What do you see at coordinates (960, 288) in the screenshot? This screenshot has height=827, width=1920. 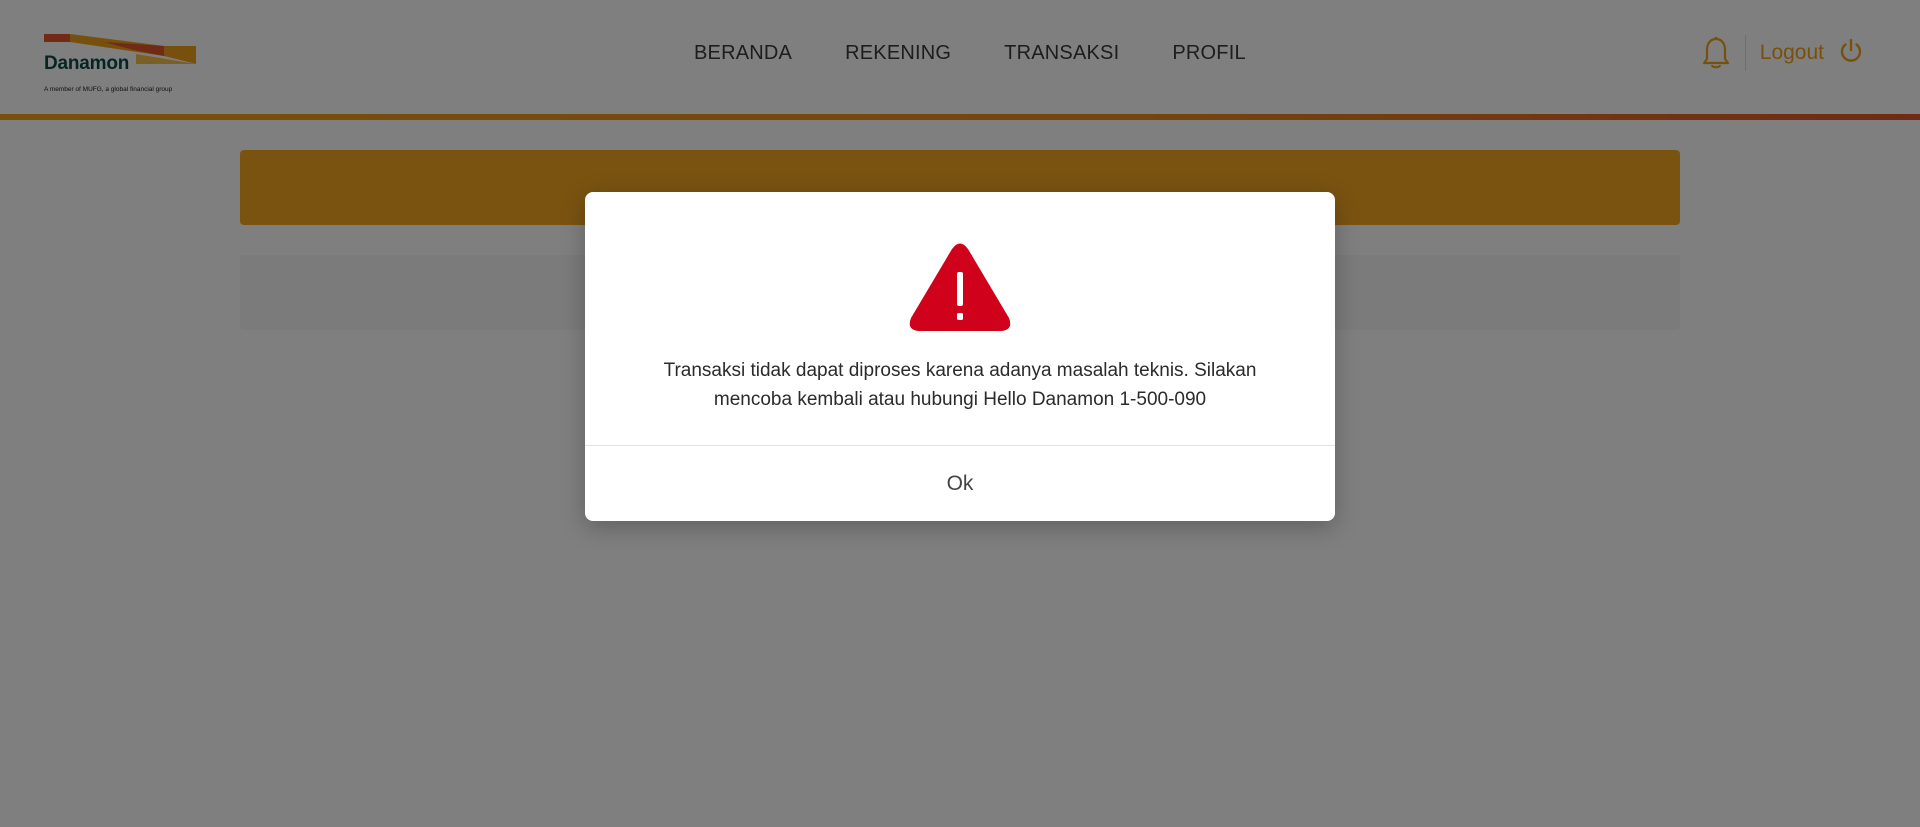 I see `warning-icon` at bounding box center [960, 288].